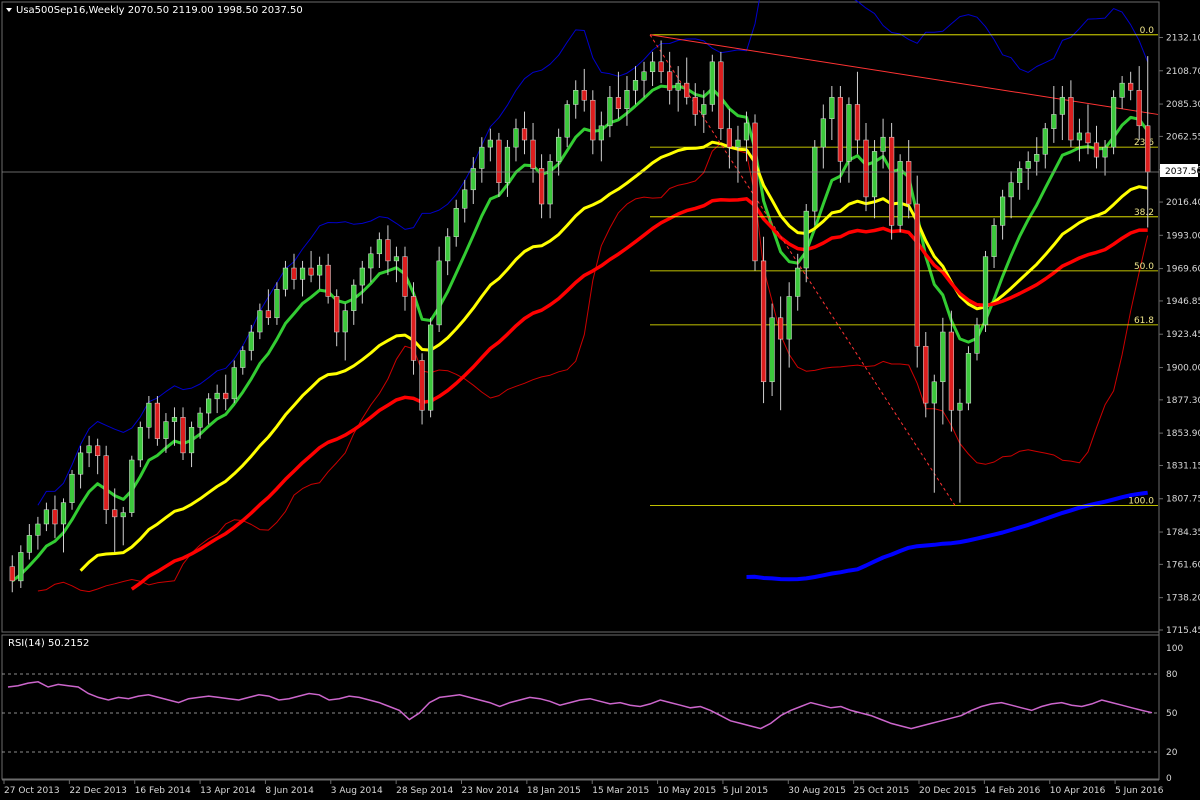  I want to click on fib-level-label: 50.0, so click(1144, 267).